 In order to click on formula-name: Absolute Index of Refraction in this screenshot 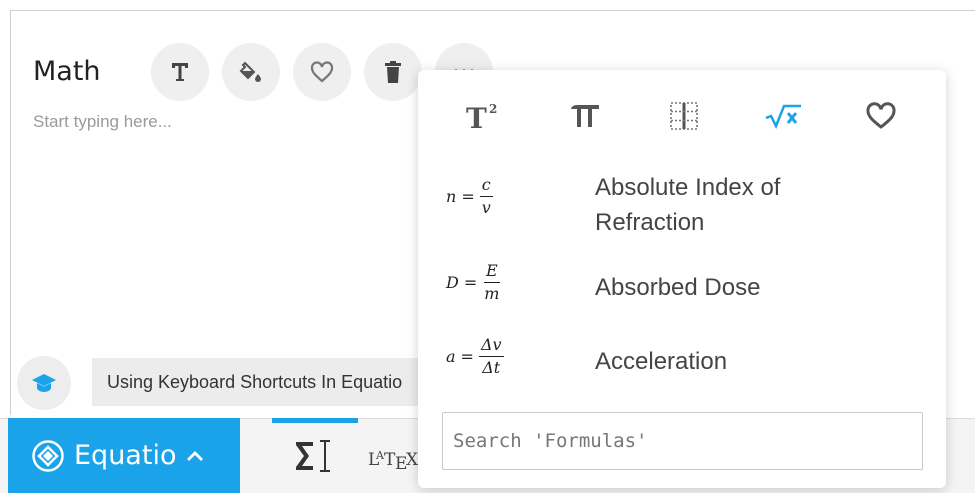, I will do `click(688, 205)`.